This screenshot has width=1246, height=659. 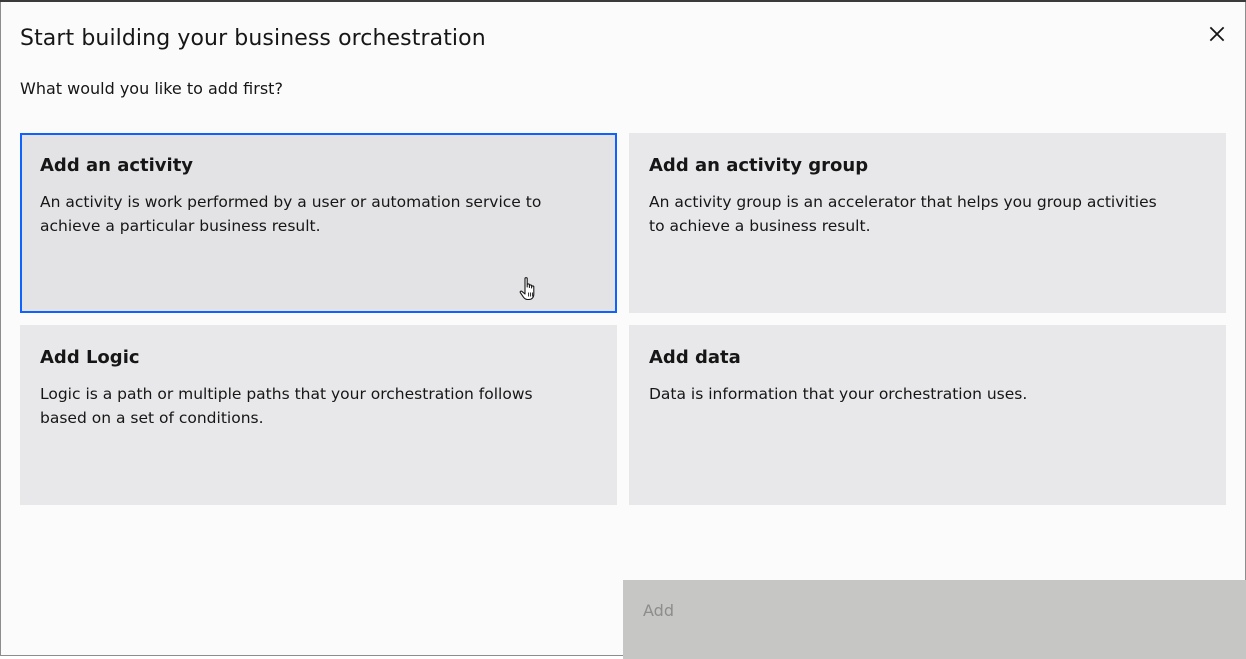 What do you see at coordinates (527, 289) in the screenshot?
I see `hand-pointer-icon` at bounding box center [527, 289].